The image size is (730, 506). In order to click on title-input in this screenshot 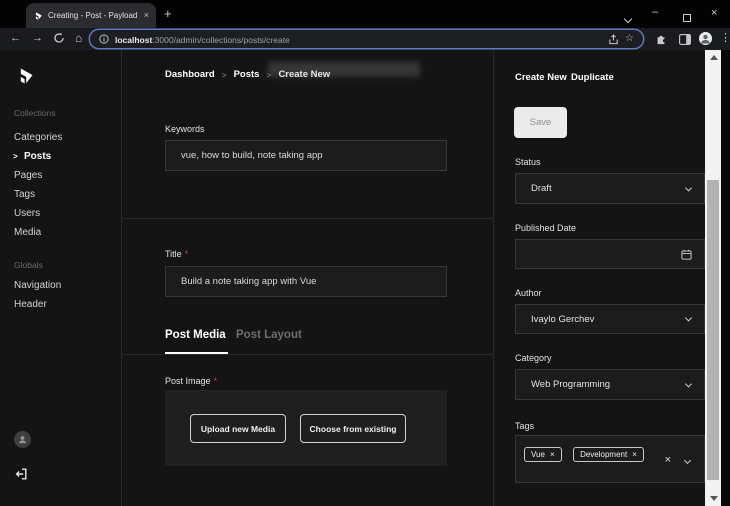, I will do `click(306, 281)`.